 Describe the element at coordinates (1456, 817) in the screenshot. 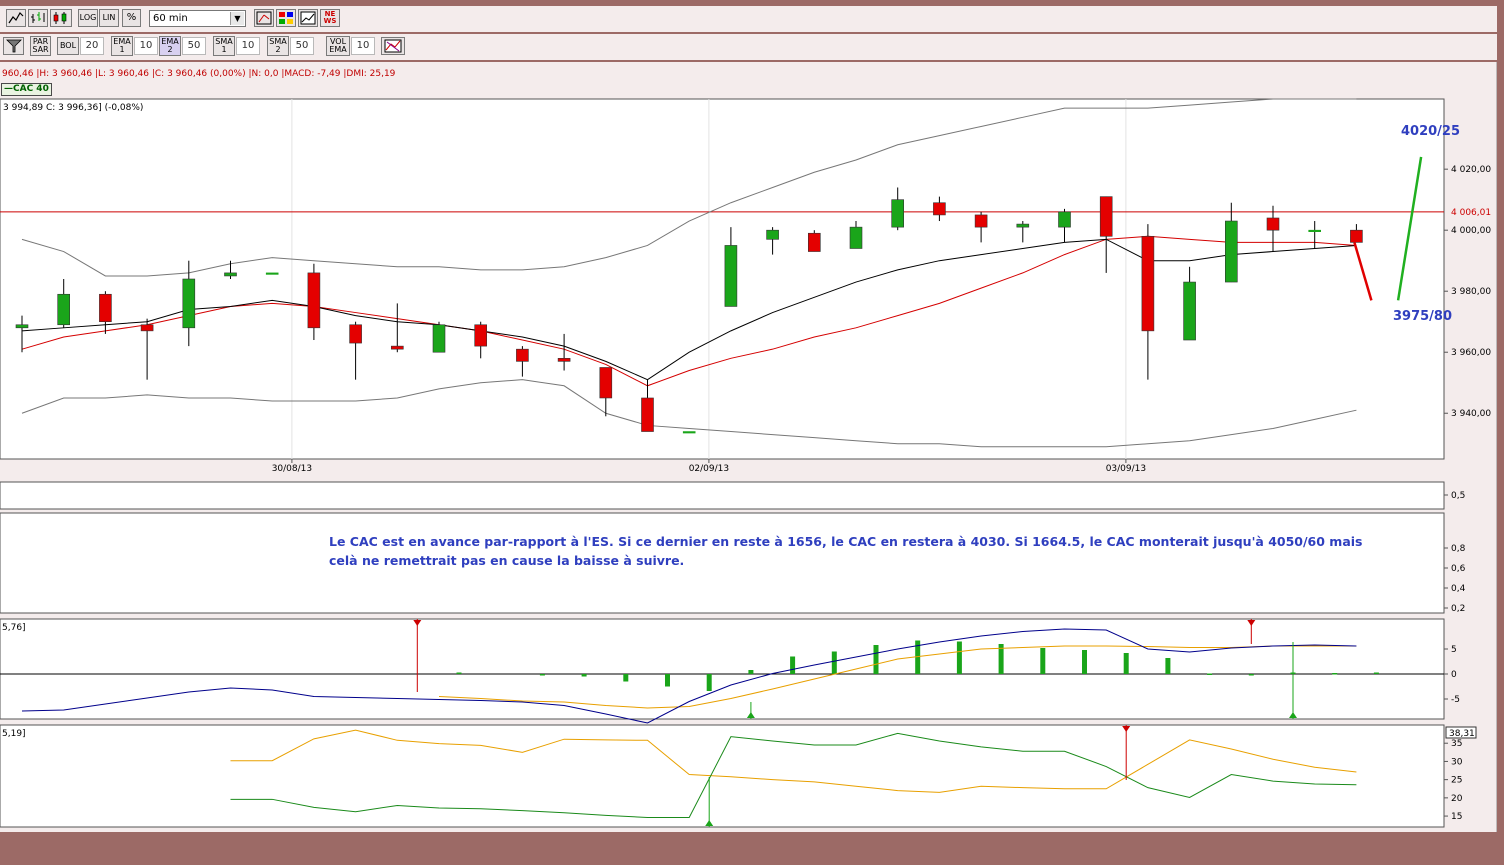

I see `y-tick-label: 15` at that location.